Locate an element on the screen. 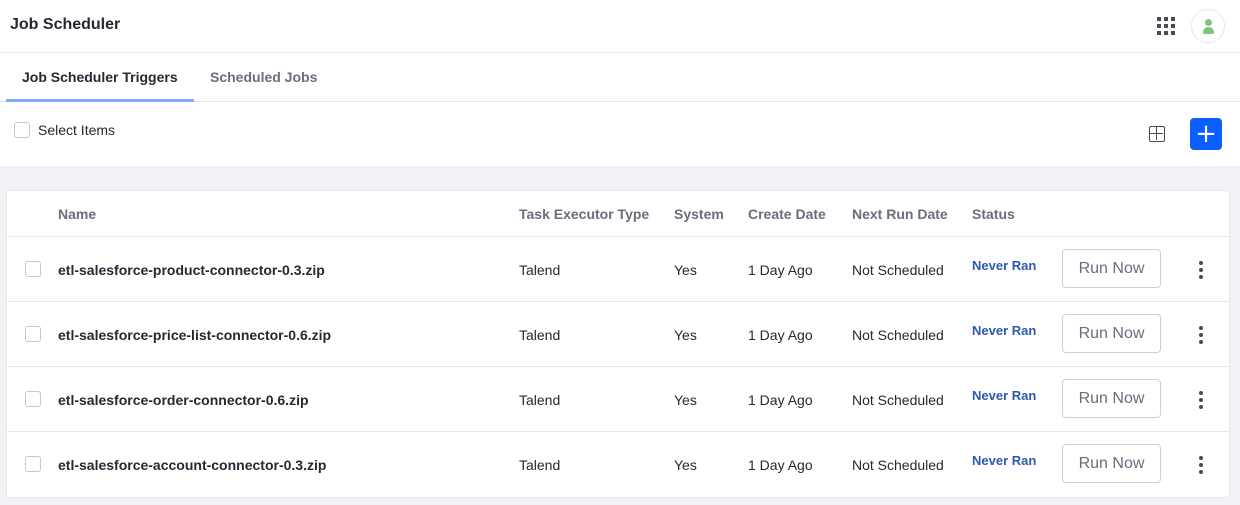 The image size is (1240, 505). user-icon is located at coordinates (1208, 22).